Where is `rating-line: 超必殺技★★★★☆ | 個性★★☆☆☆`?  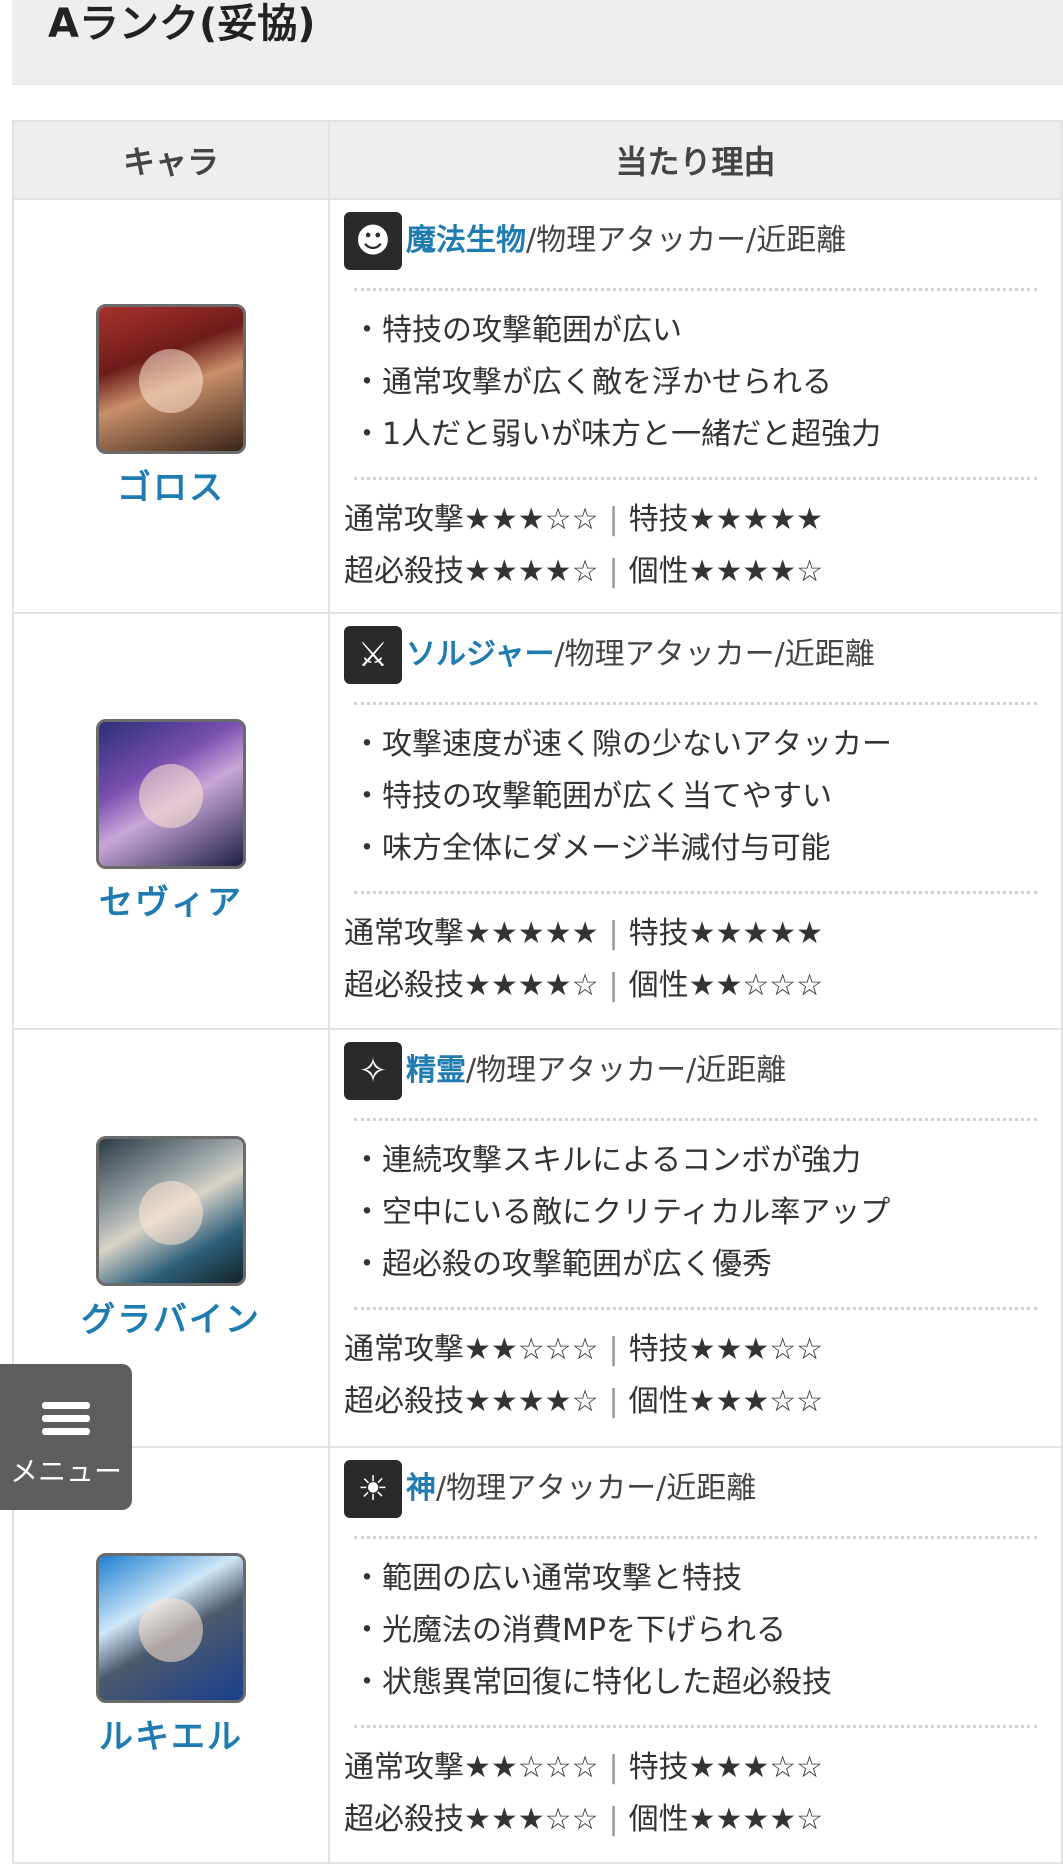 rating-line: 超必殺技★★★★☆ | 個性★★☆☆☆ is located at coordinates (690, 986).